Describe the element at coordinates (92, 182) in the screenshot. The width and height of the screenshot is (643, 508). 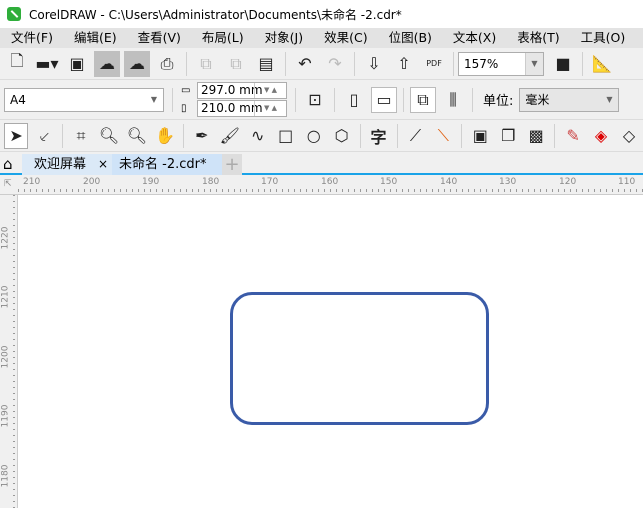
I see `ruler-label: 200` at that location.